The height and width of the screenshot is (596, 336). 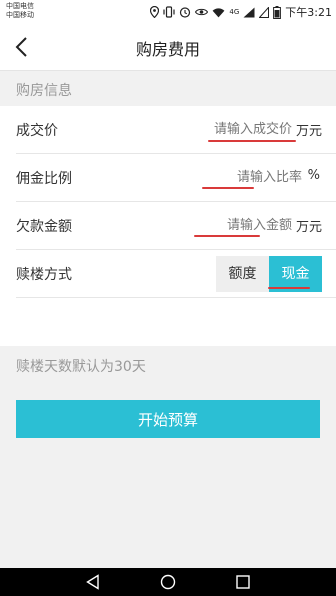 I want to click on location-icon, so click(x=155, y=12).